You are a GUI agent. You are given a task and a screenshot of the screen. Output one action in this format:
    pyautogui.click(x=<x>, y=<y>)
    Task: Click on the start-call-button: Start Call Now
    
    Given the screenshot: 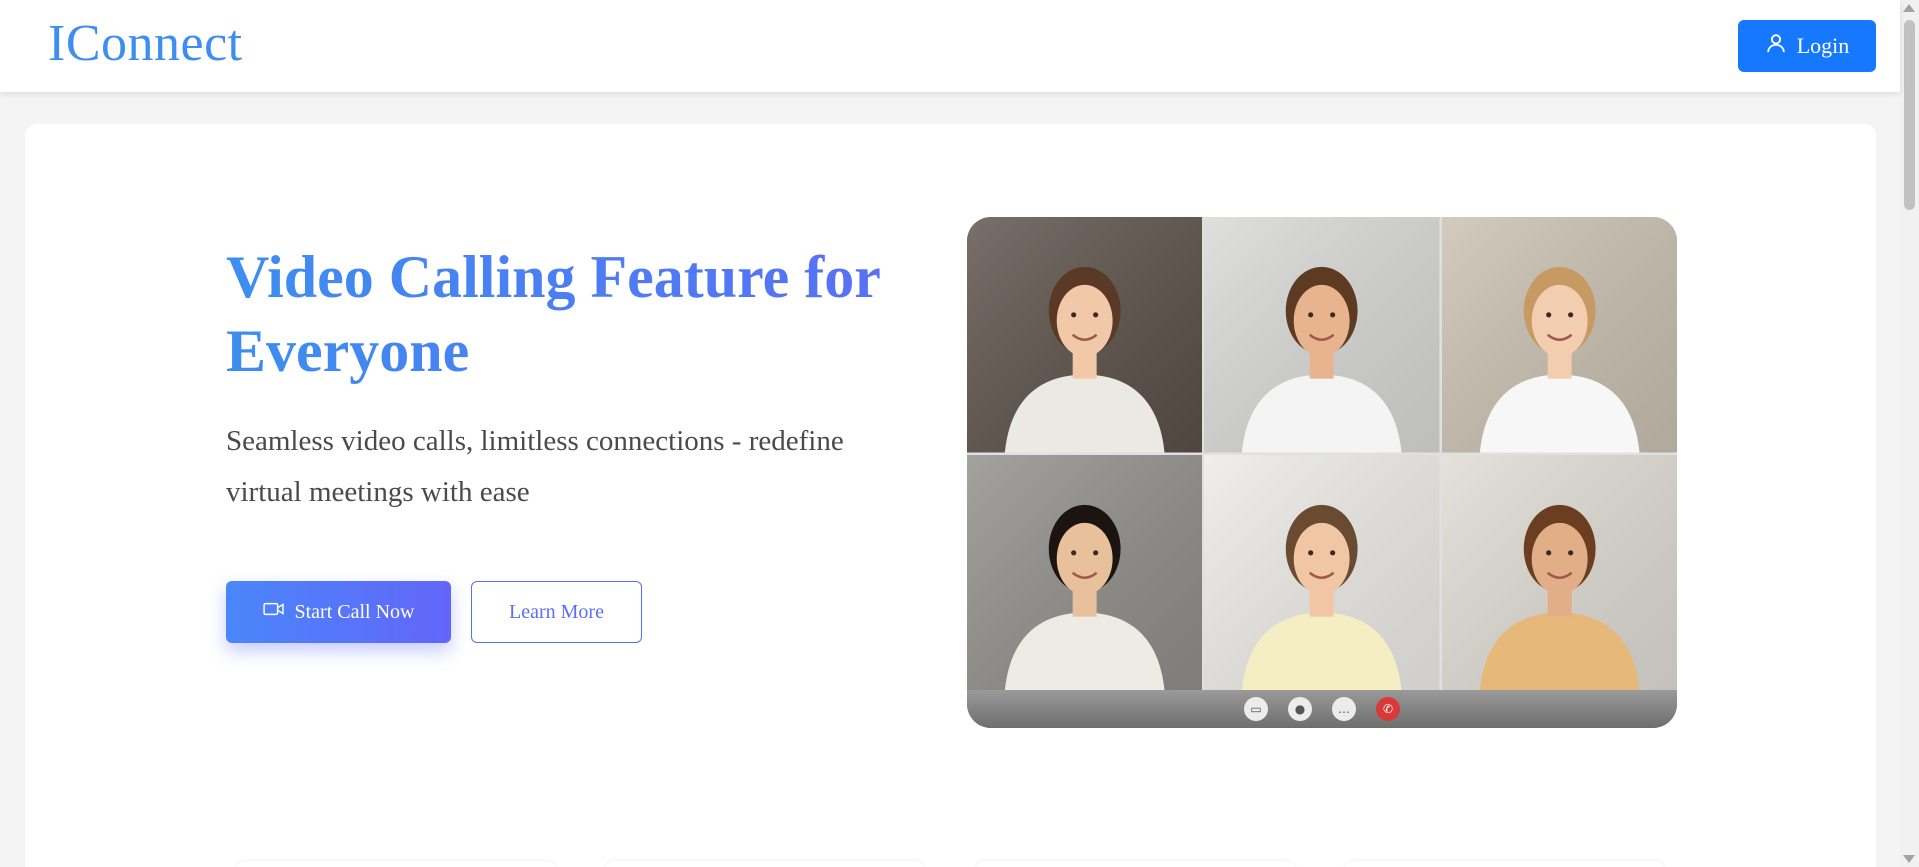 What is the action you would take?
    pyautogui.click(x=338, y=612)
    